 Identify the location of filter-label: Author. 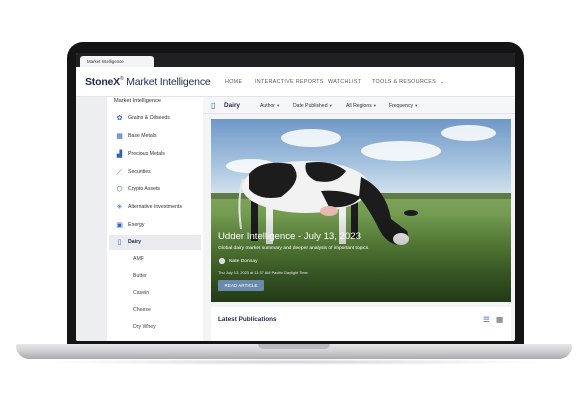
(268, 106).